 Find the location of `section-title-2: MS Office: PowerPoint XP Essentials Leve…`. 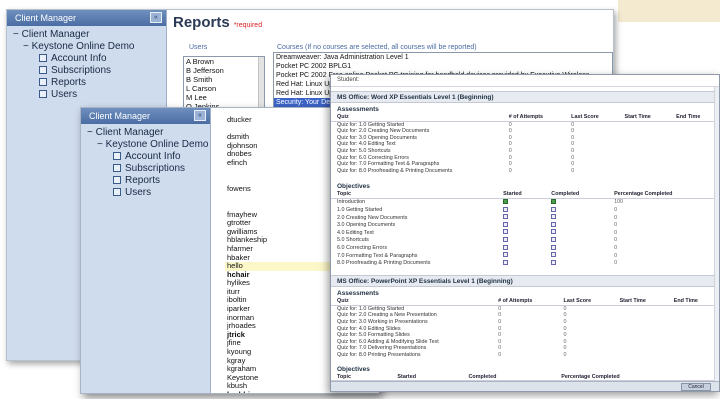

section-title-2: MS Office: PowerPoint XP Essentials Leve… is located at coordinates (525, 281).